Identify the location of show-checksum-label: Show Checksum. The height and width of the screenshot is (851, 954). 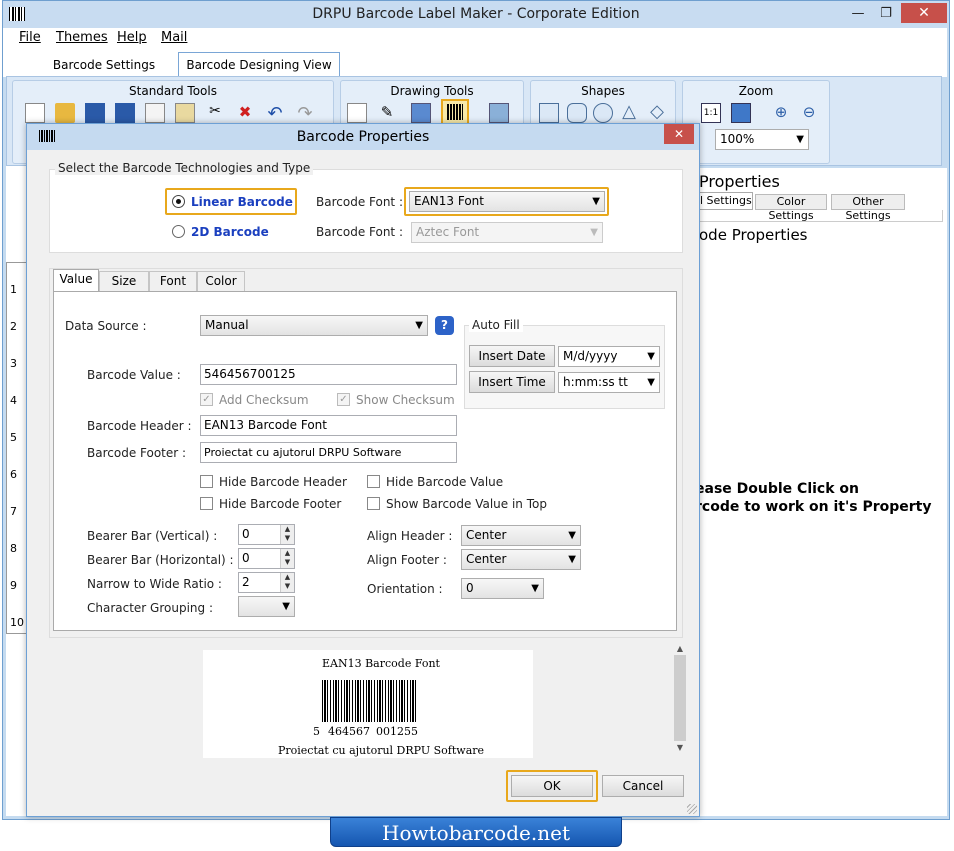
(405, 400).